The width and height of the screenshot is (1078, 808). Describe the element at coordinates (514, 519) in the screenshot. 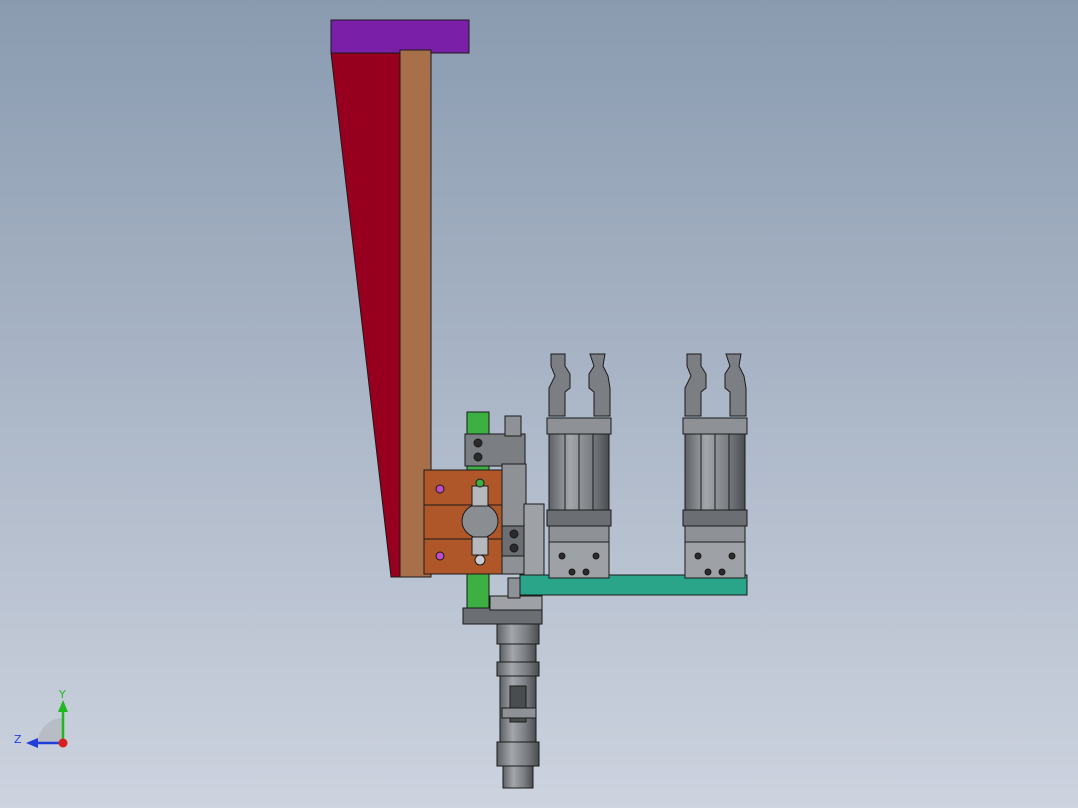

I see `lift-cylinder-body` at that location.